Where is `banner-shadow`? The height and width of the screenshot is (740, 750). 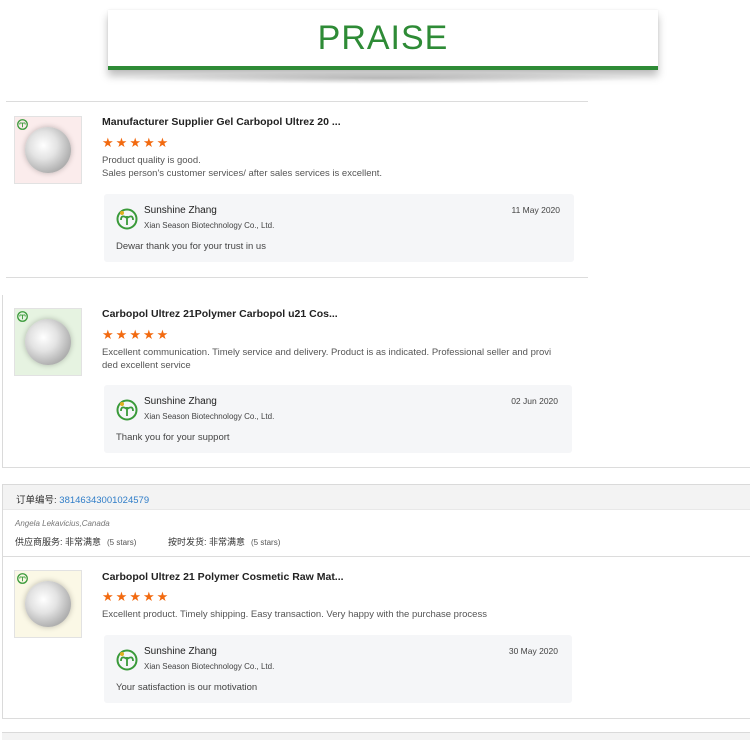 banner-shadow is located at coordinates (383, 78).